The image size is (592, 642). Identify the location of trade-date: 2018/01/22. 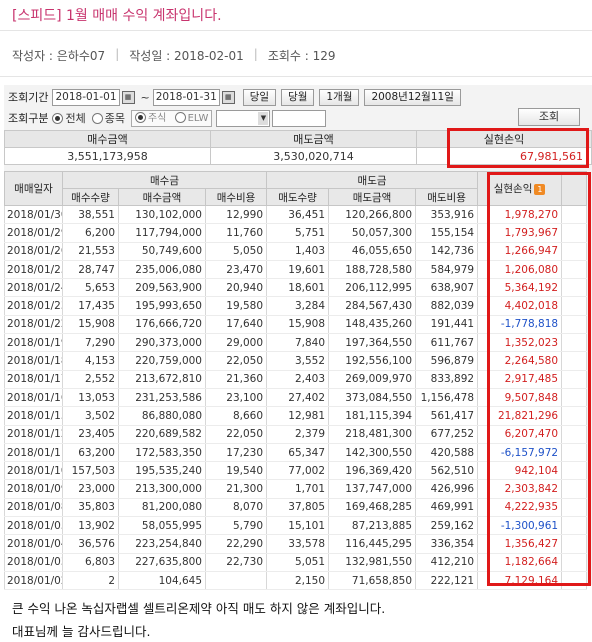
(33, 325).